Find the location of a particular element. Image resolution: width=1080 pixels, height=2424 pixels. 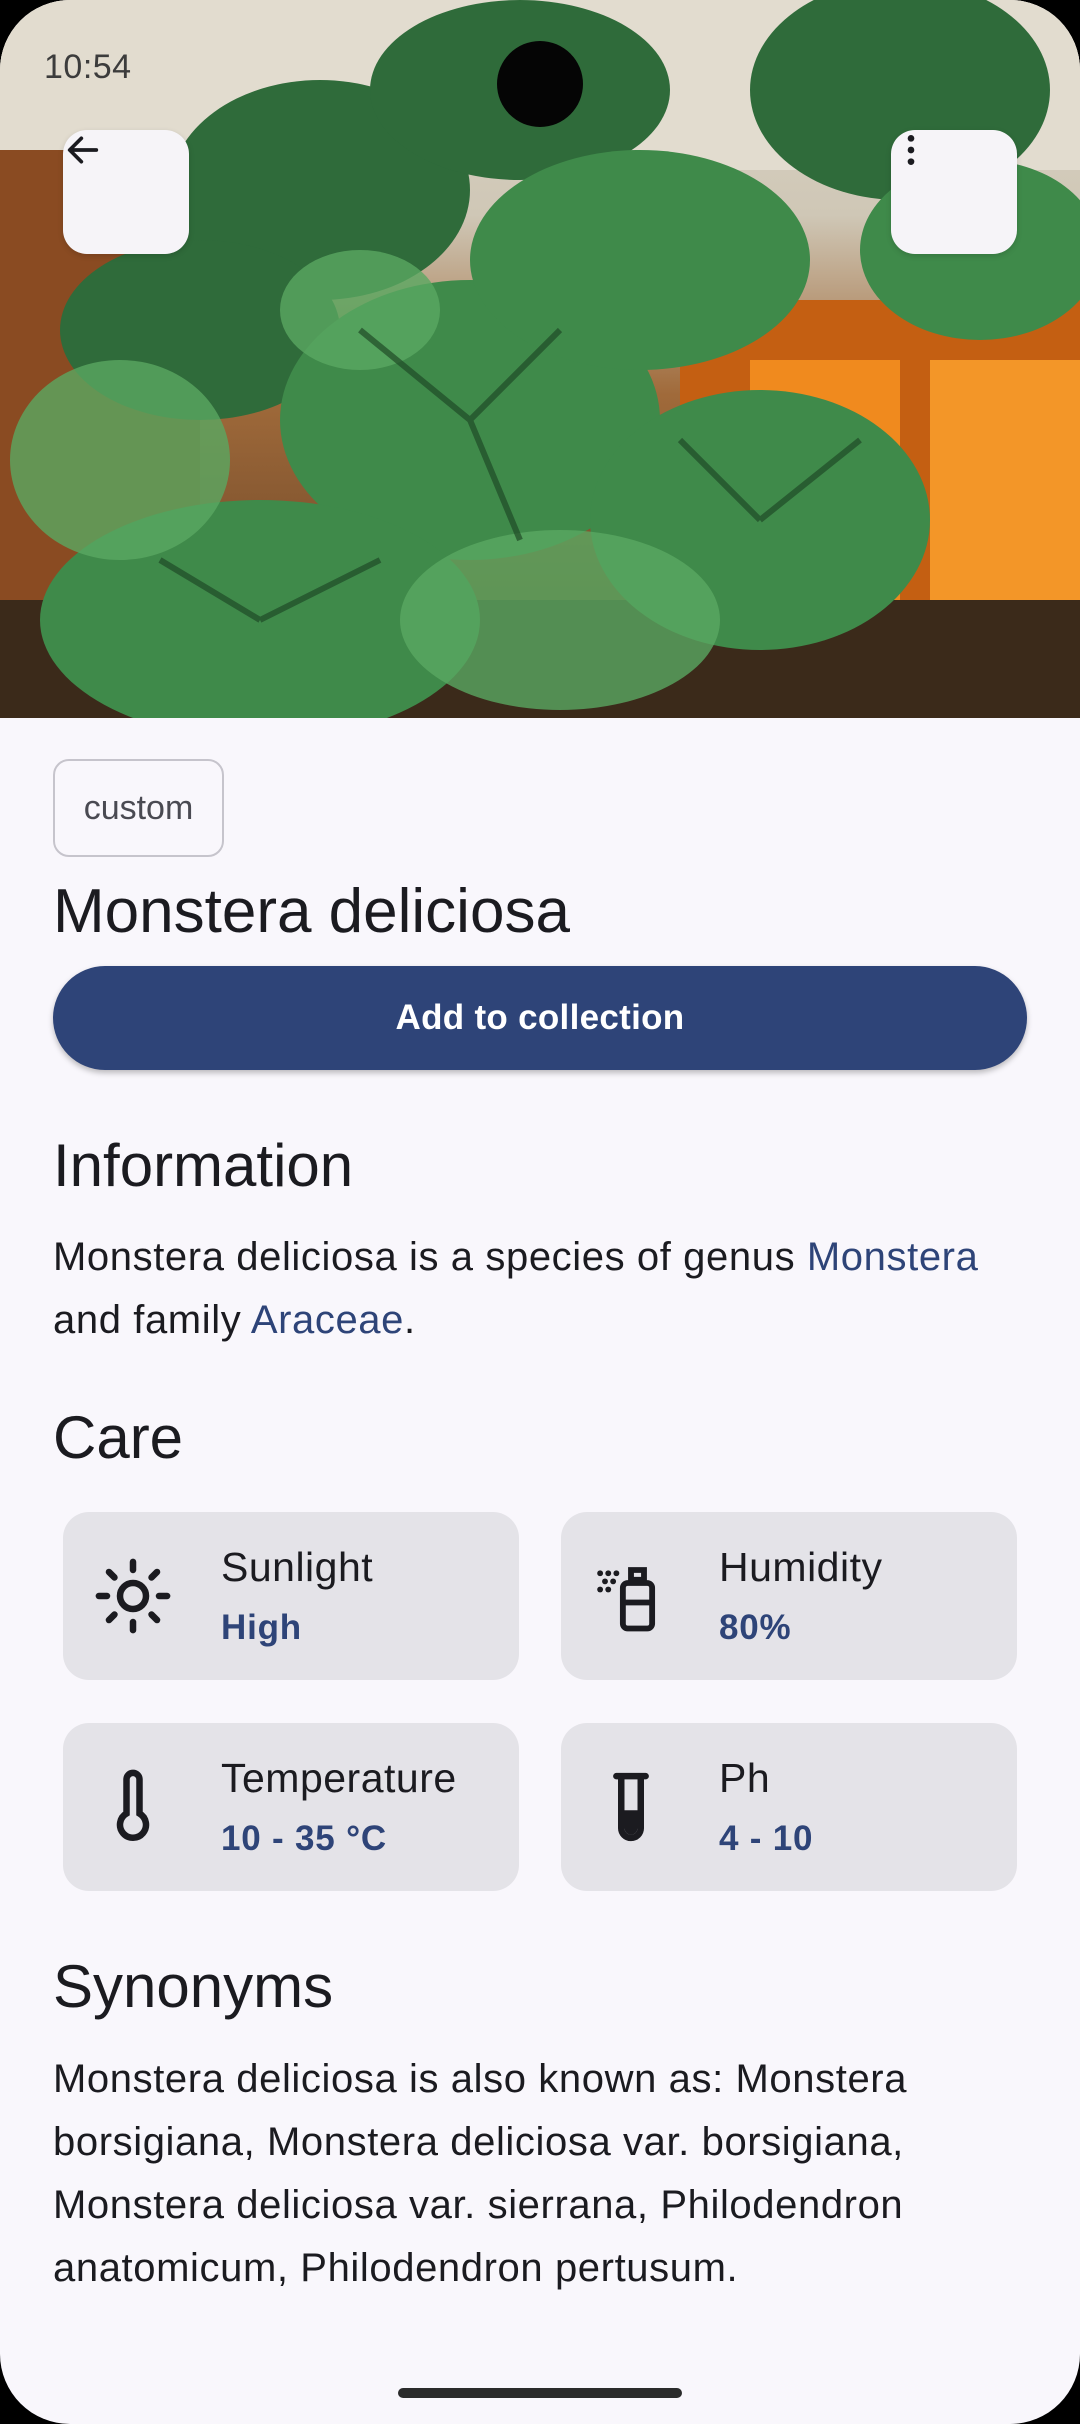

care-label-ph: Ph is located at coordinates (745, 1778).